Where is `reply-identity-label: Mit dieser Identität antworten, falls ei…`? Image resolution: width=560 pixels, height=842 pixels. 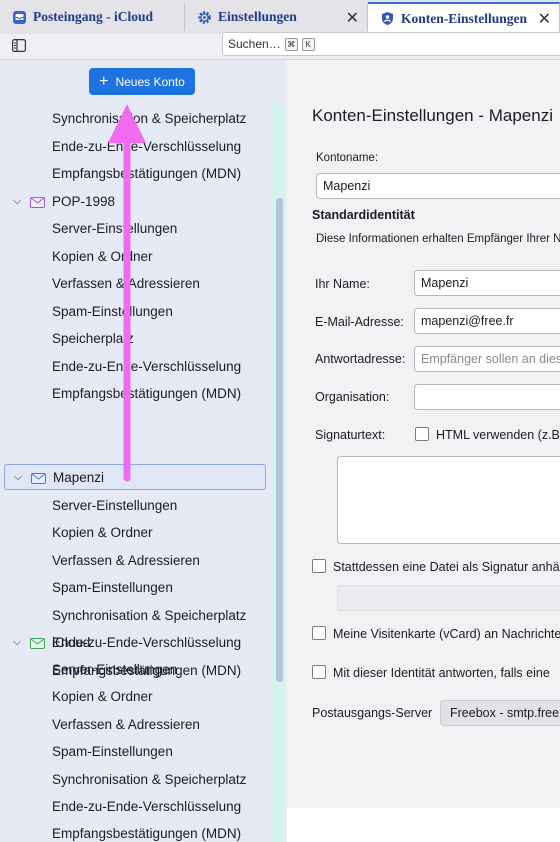 reply-identity-label: Mit dieser Identität antworten, falls ei… is located at coordinates (441, 673).